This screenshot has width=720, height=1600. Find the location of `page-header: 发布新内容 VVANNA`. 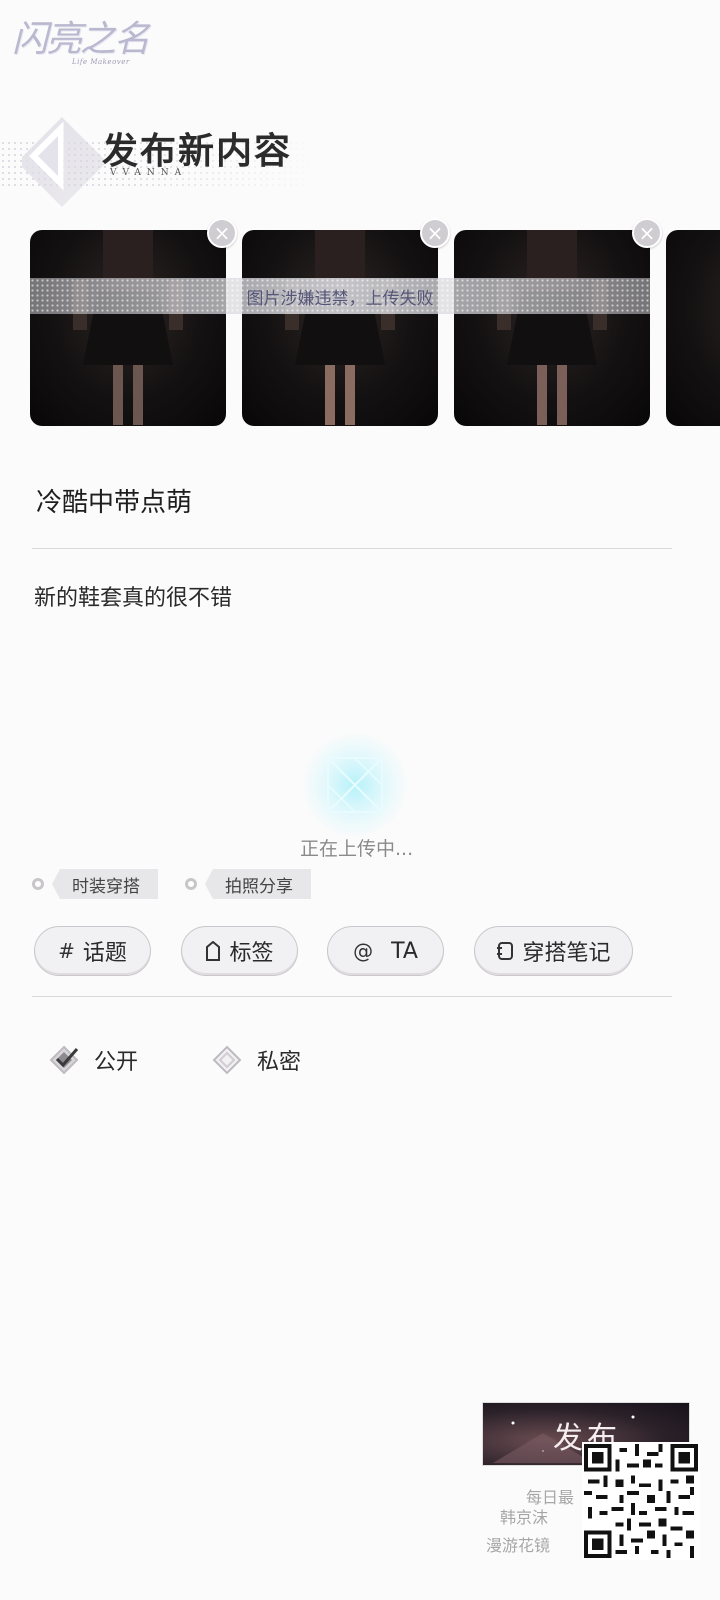

page-header: 发布新内容 VVANNA is located at coordinates (170, 165).